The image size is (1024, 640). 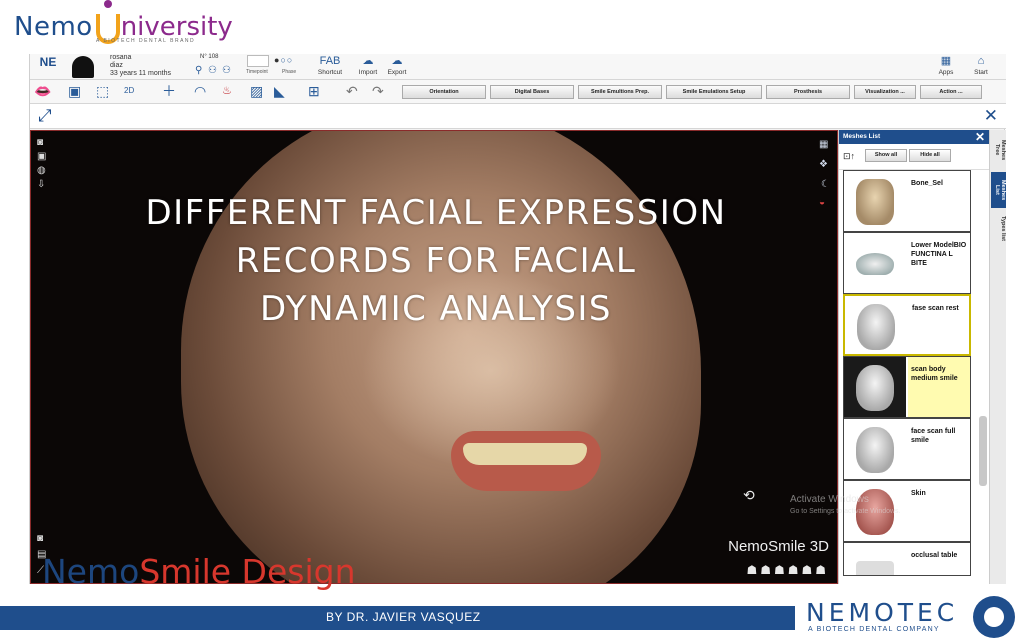 I want to click on mesh-item-face-scan-rest: fase scan rest, so click(x=907, y=325).